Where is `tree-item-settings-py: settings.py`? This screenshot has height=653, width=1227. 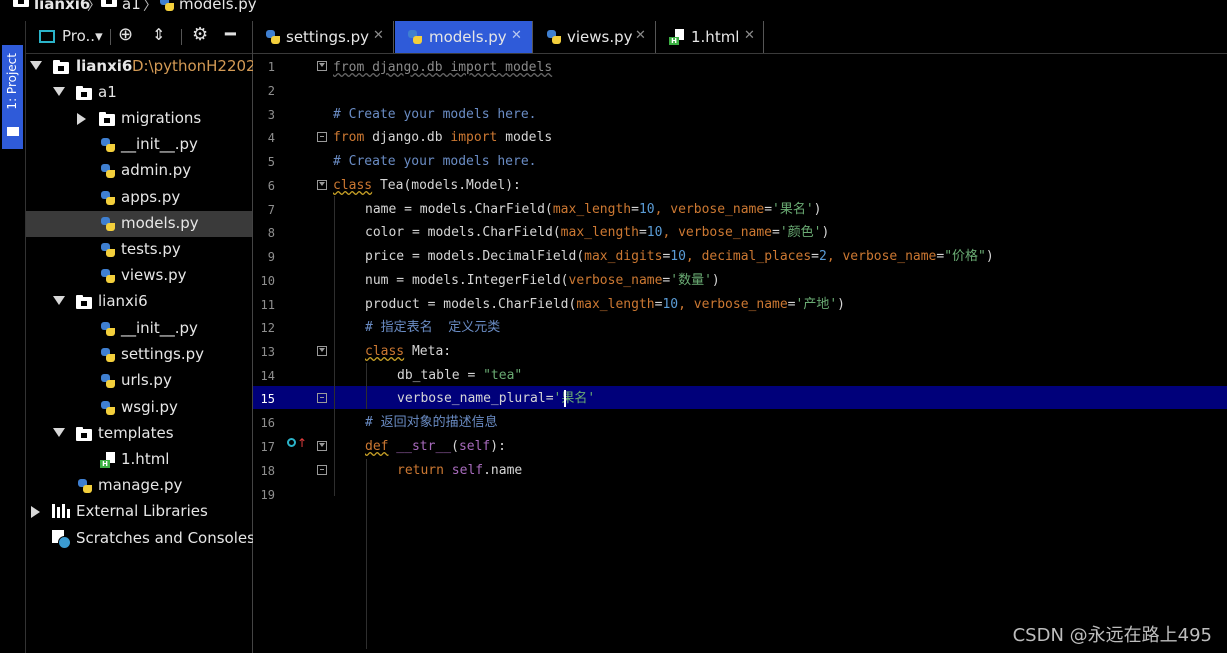 tree-item-settings-py: settings.py is located at coordinates (139, 355).